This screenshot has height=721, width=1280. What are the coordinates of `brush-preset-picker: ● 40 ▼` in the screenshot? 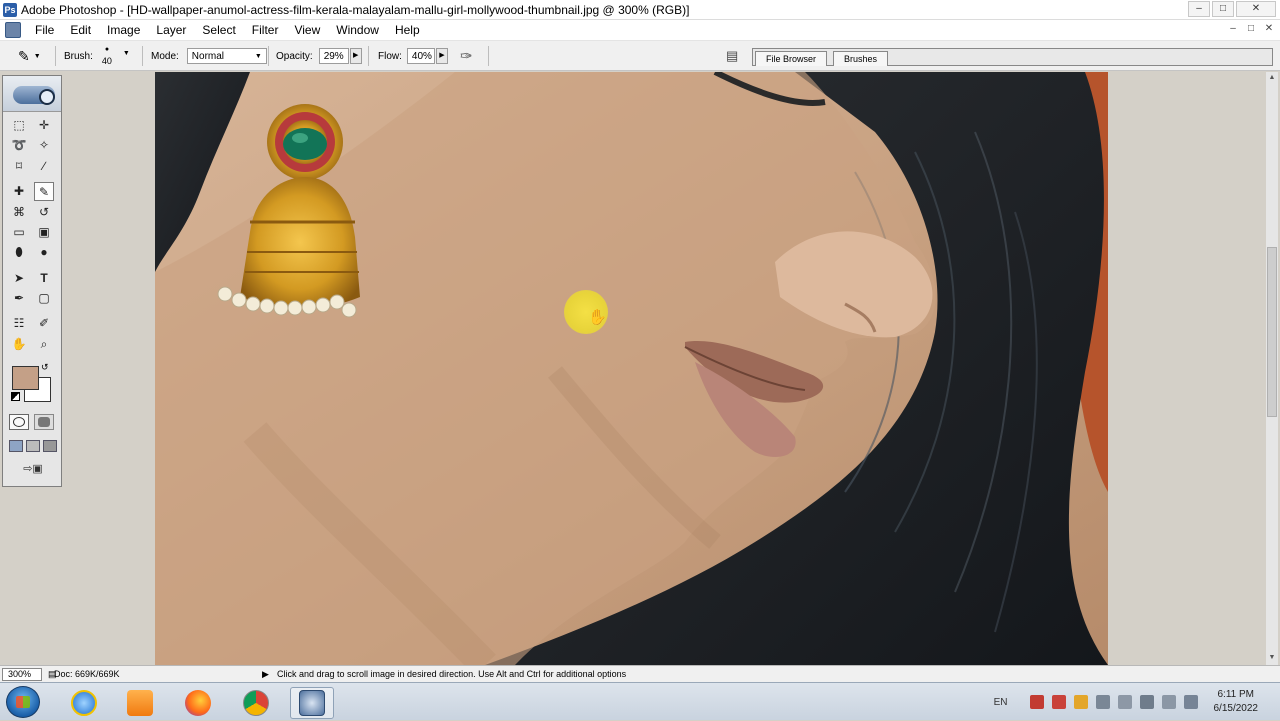 It's located at (116, 56).